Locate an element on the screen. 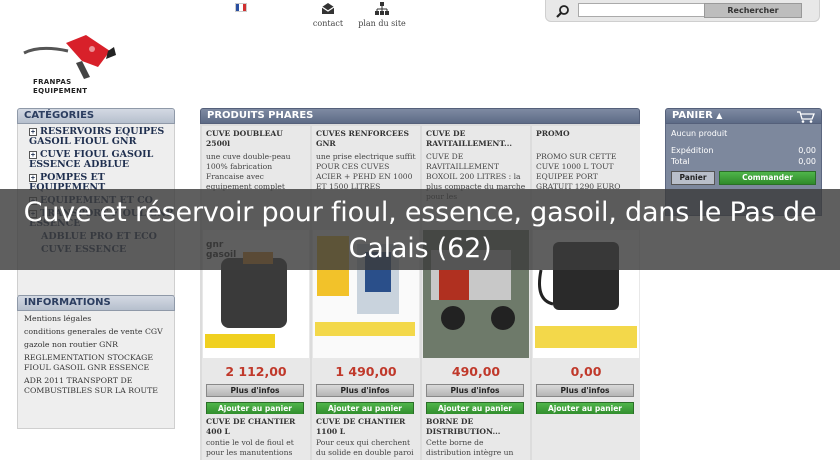 This screenshot has height=460, width=840. info-link: gazole non routier GNR is located at coordinates (96, 345).